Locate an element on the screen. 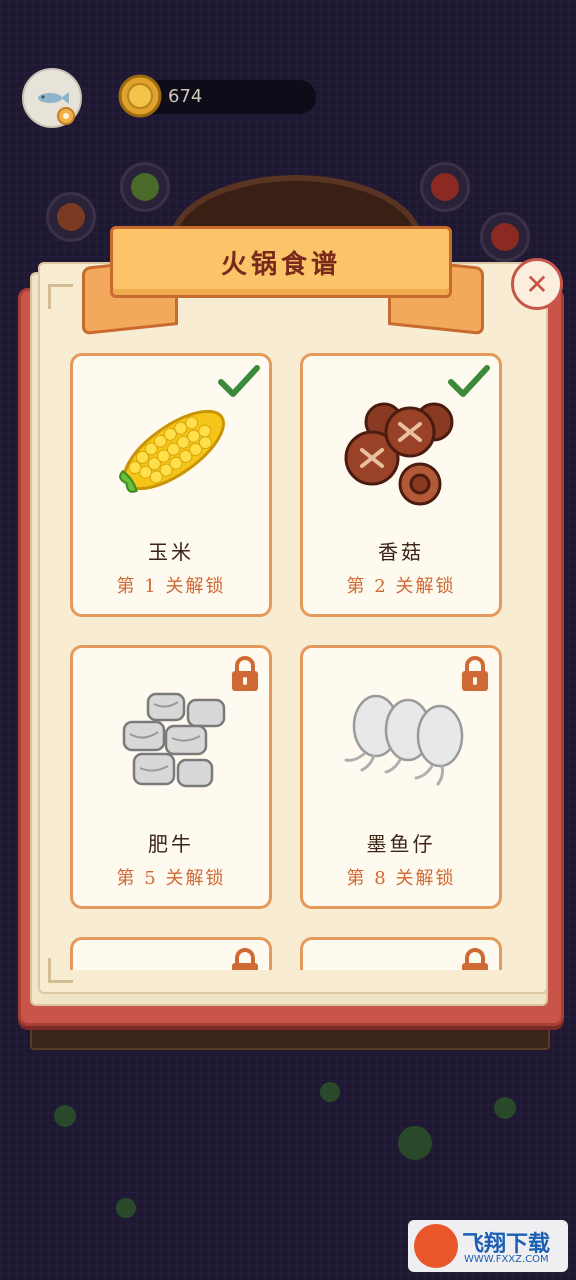 Image resolution: width=576 pixels, height=1280 pixels. recipe-name: 玉米 is located at coordinates (171, 552).